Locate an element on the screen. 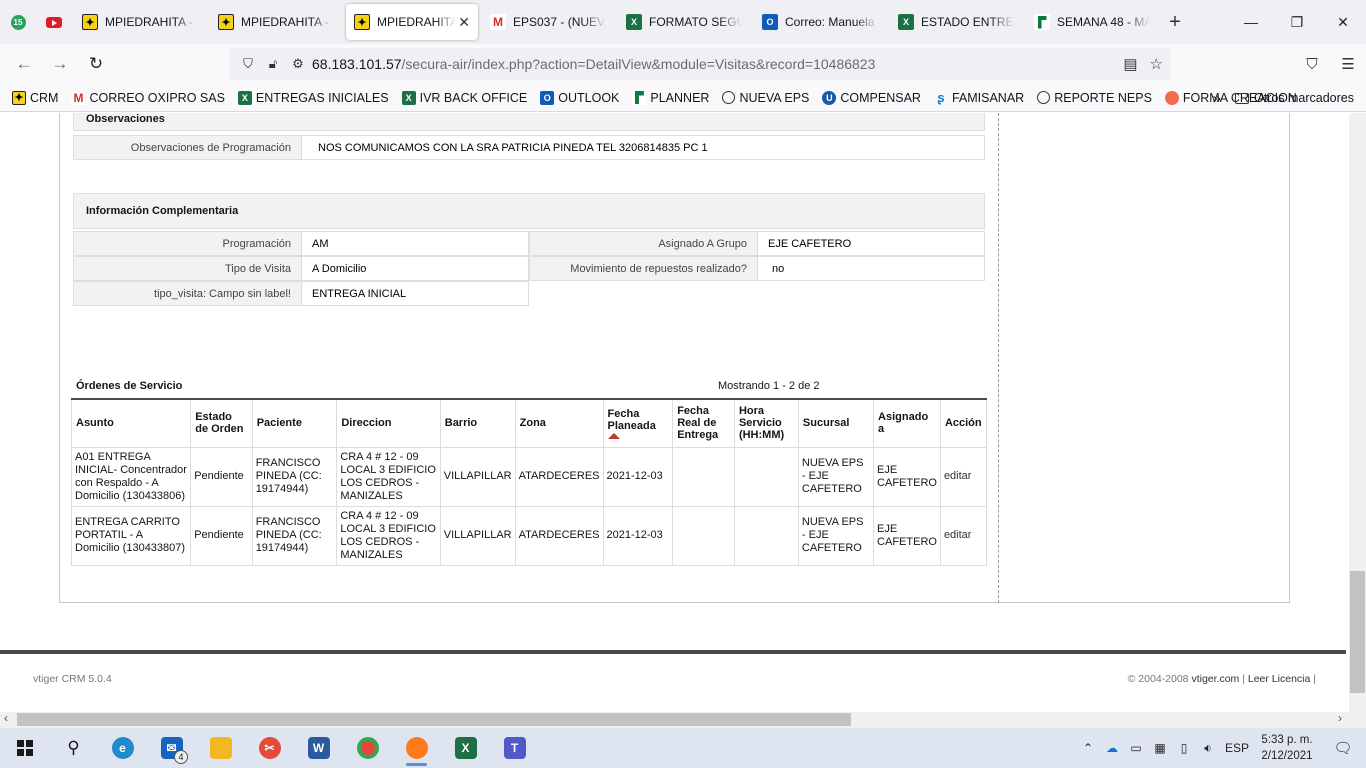 This screenshot has height=768, width=1366. tab-semana: SEMANA 48 - MAYO is located at coordinates (1092, 22).